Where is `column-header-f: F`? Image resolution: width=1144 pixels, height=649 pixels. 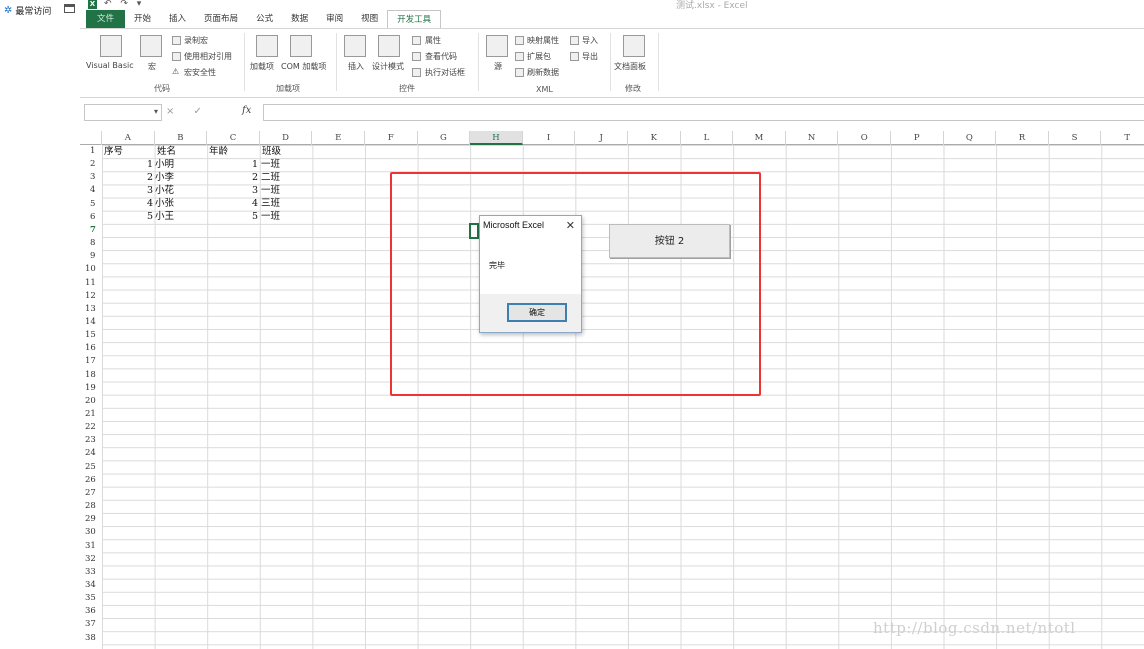
column-header-f: F is located at coordinates (391, 138).